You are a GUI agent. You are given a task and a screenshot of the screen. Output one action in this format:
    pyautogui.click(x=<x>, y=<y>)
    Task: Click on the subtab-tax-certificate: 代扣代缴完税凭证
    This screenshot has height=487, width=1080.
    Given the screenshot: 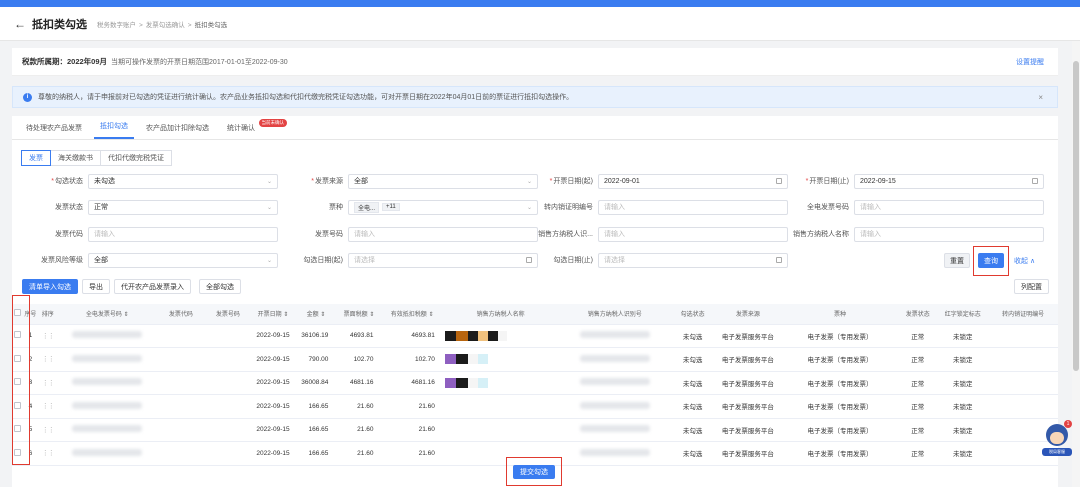 What is the action you would take?
    pyautogui.click(x=136, y=158)
    